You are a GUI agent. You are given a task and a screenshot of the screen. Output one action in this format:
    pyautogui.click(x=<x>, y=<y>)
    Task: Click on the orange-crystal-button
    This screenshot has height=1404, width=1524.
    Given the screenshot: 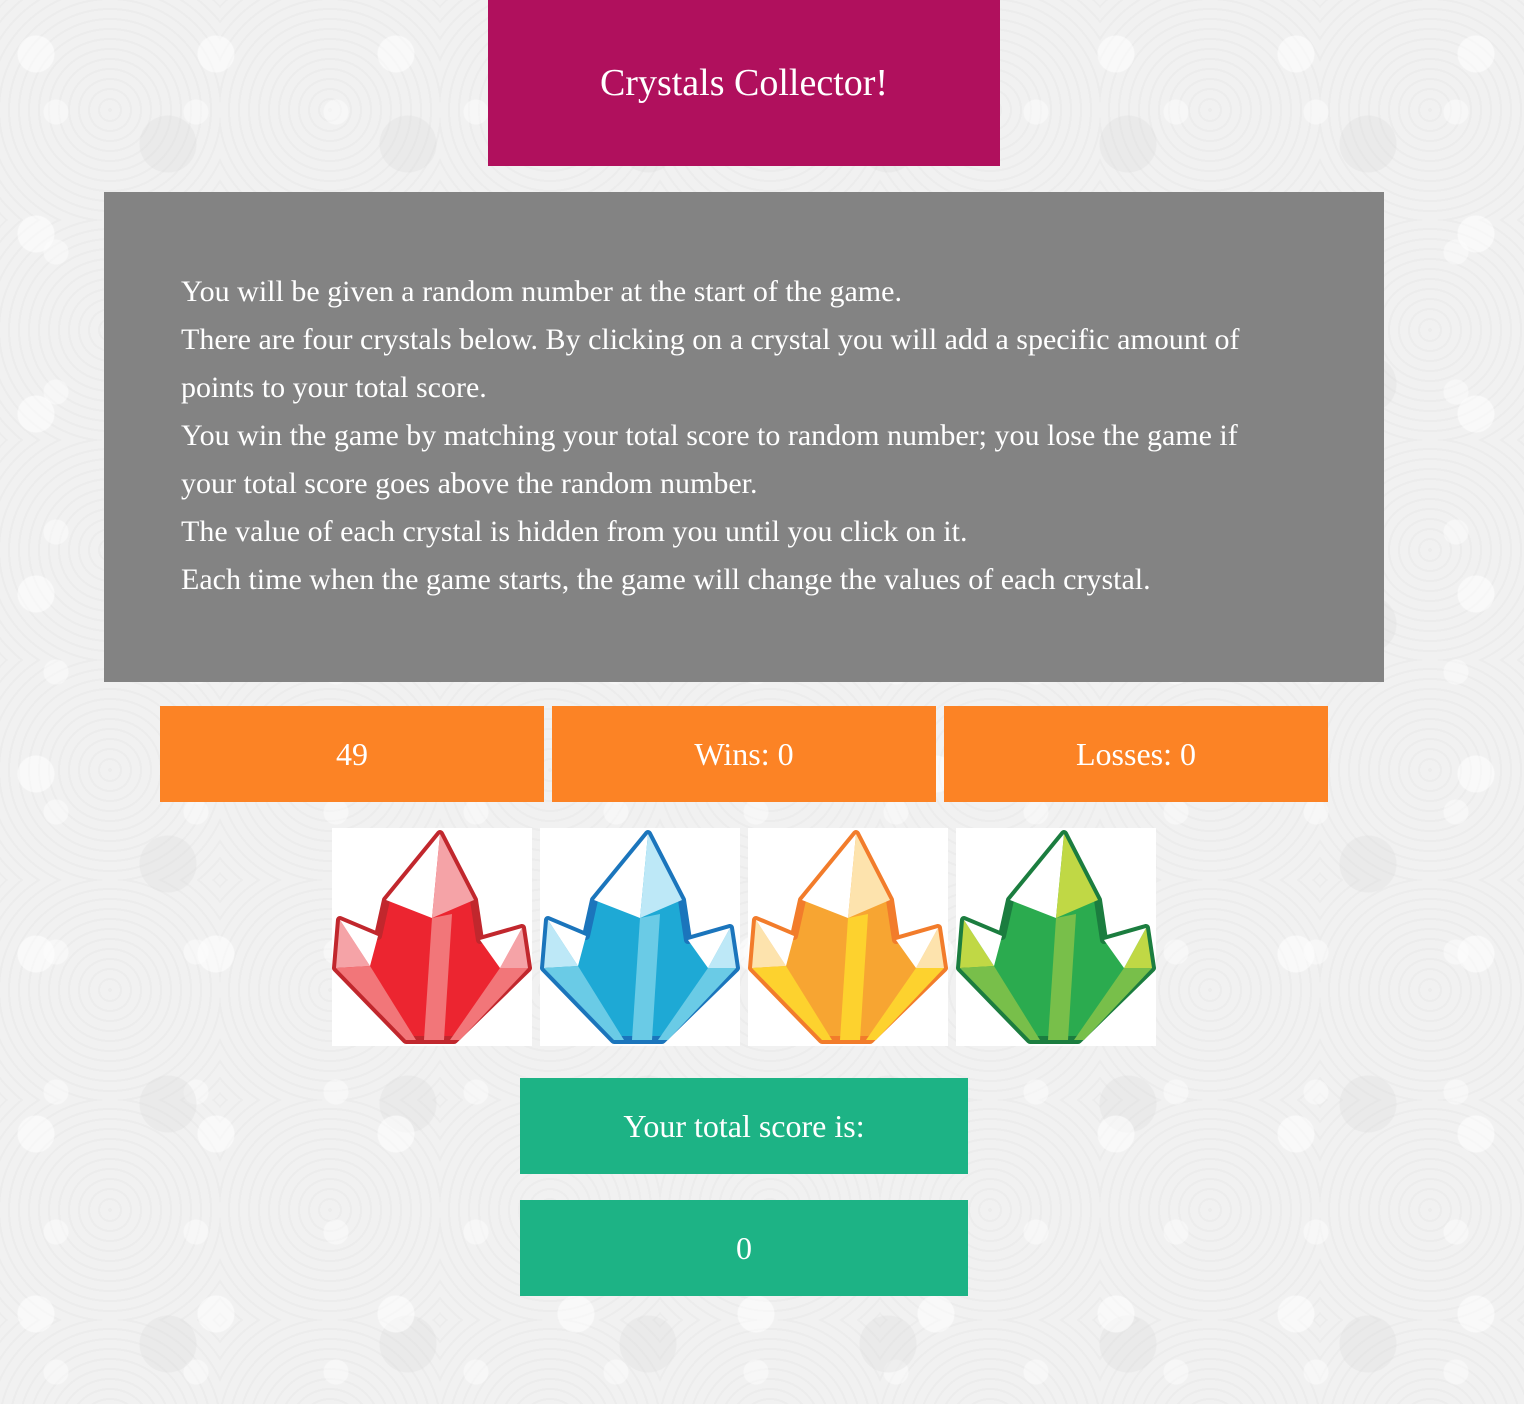 What is the action you would take?
    pyautogui.click(x=848, y=937)
    